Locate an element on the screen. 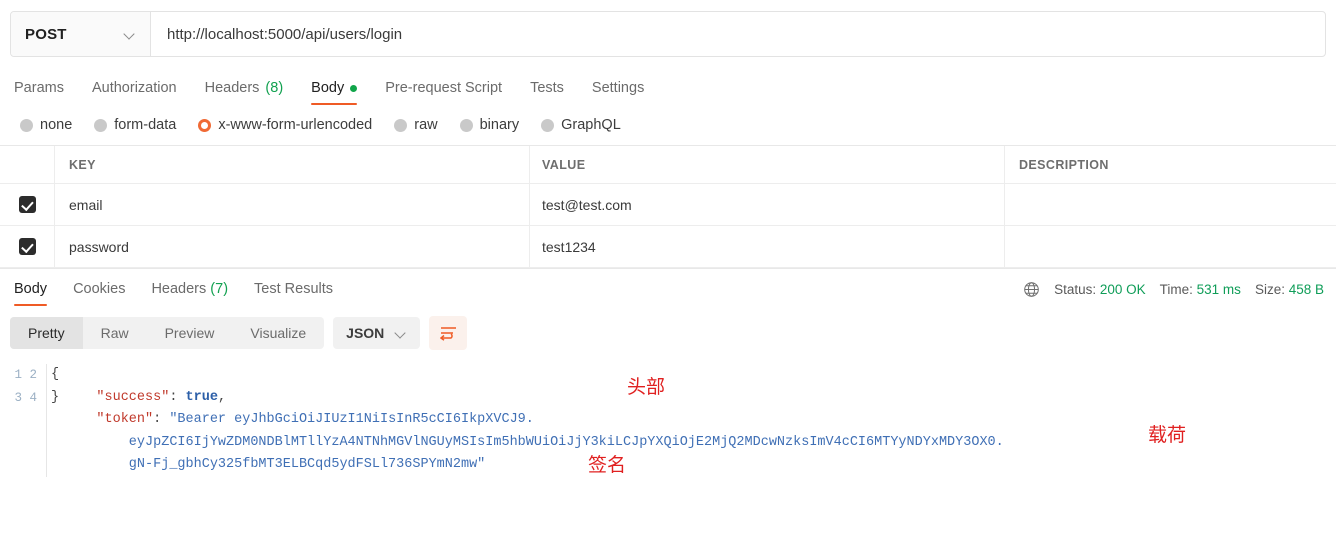 The height and width of the screenshot is (558, 1336). body-type-radio-GraphQL: GraphQL is located at coordinates (581, 125).